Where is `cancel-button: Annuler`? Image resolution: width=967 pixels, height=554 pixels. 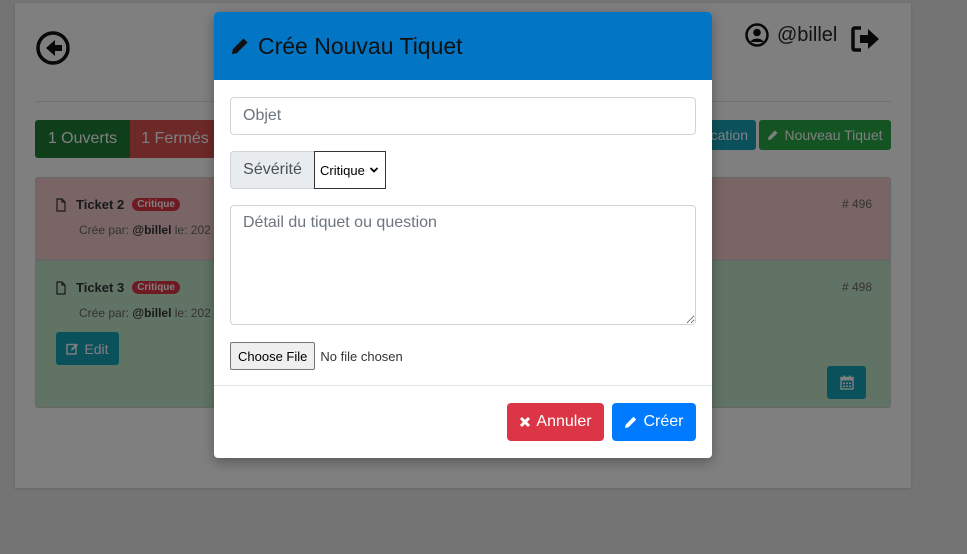
cancel-button: Annuler is located at coordinates (555, 422).